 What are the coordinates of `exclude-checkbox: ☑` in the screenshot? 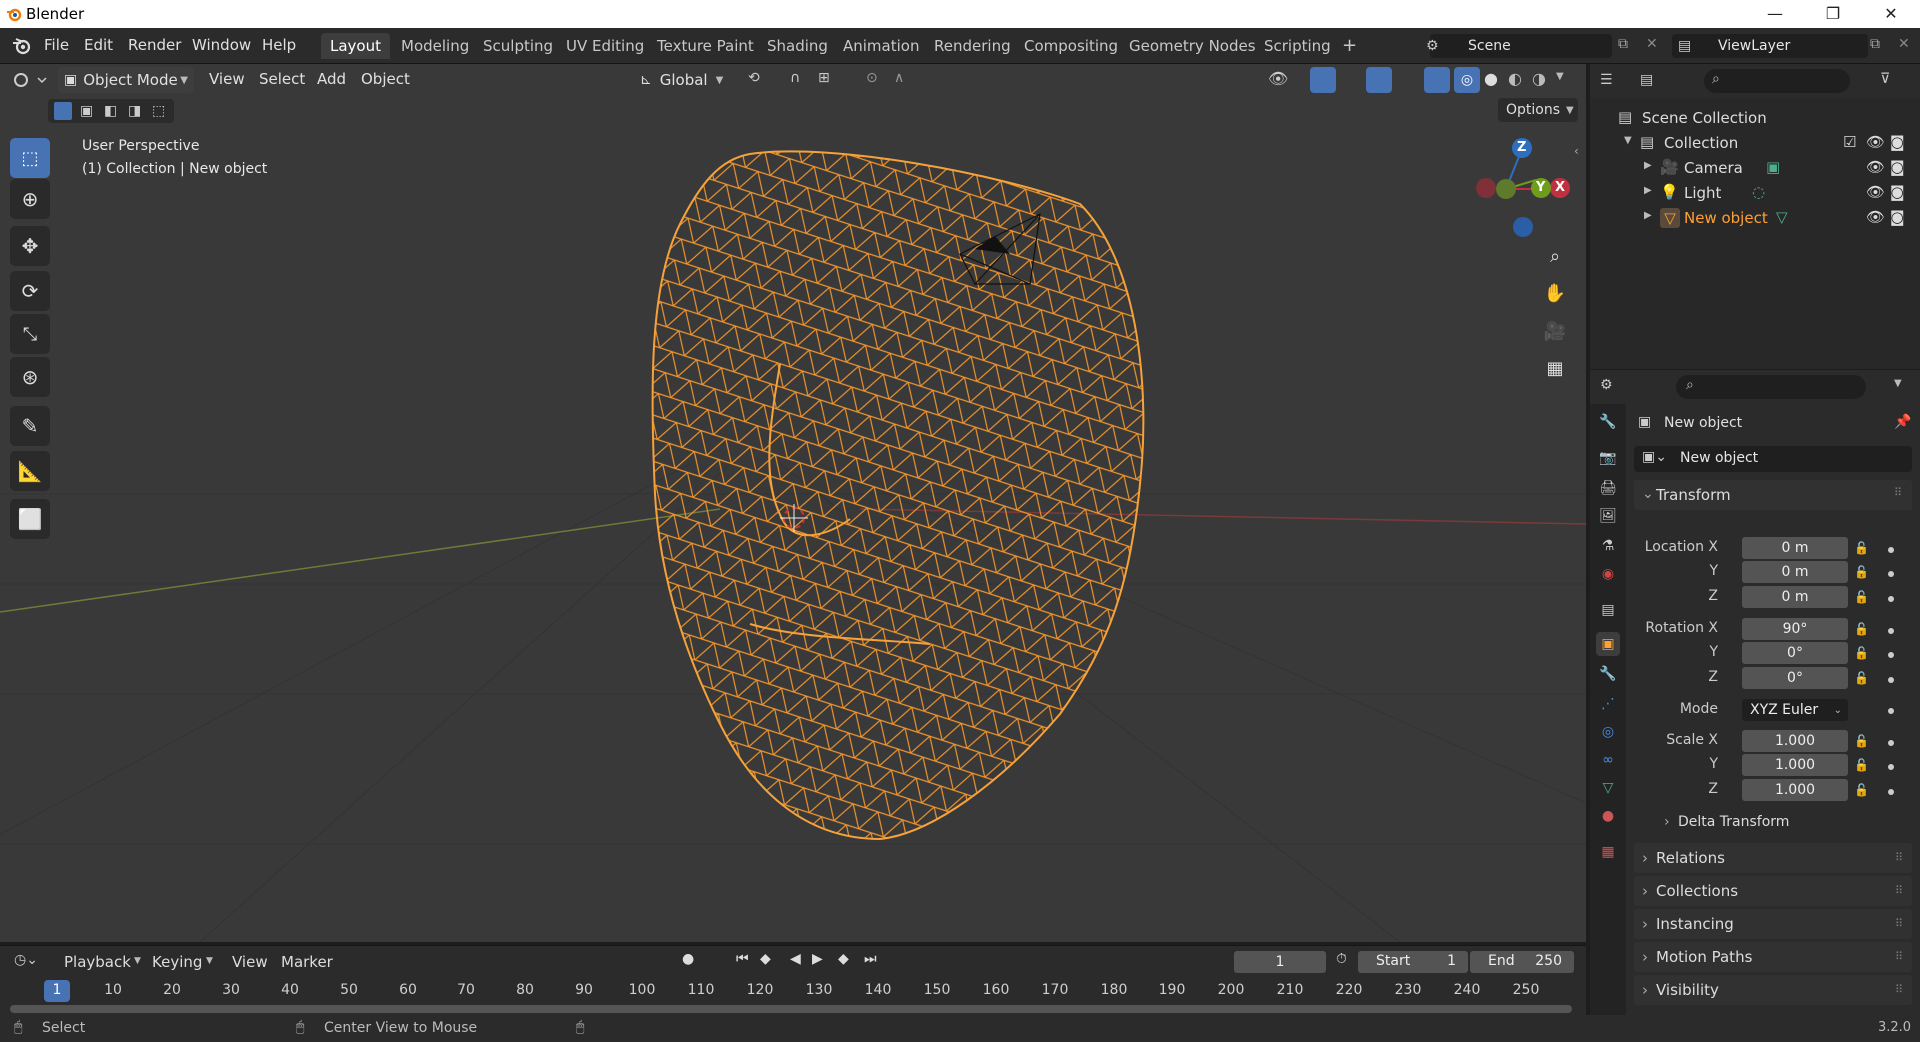 It's located at (1849, 142).